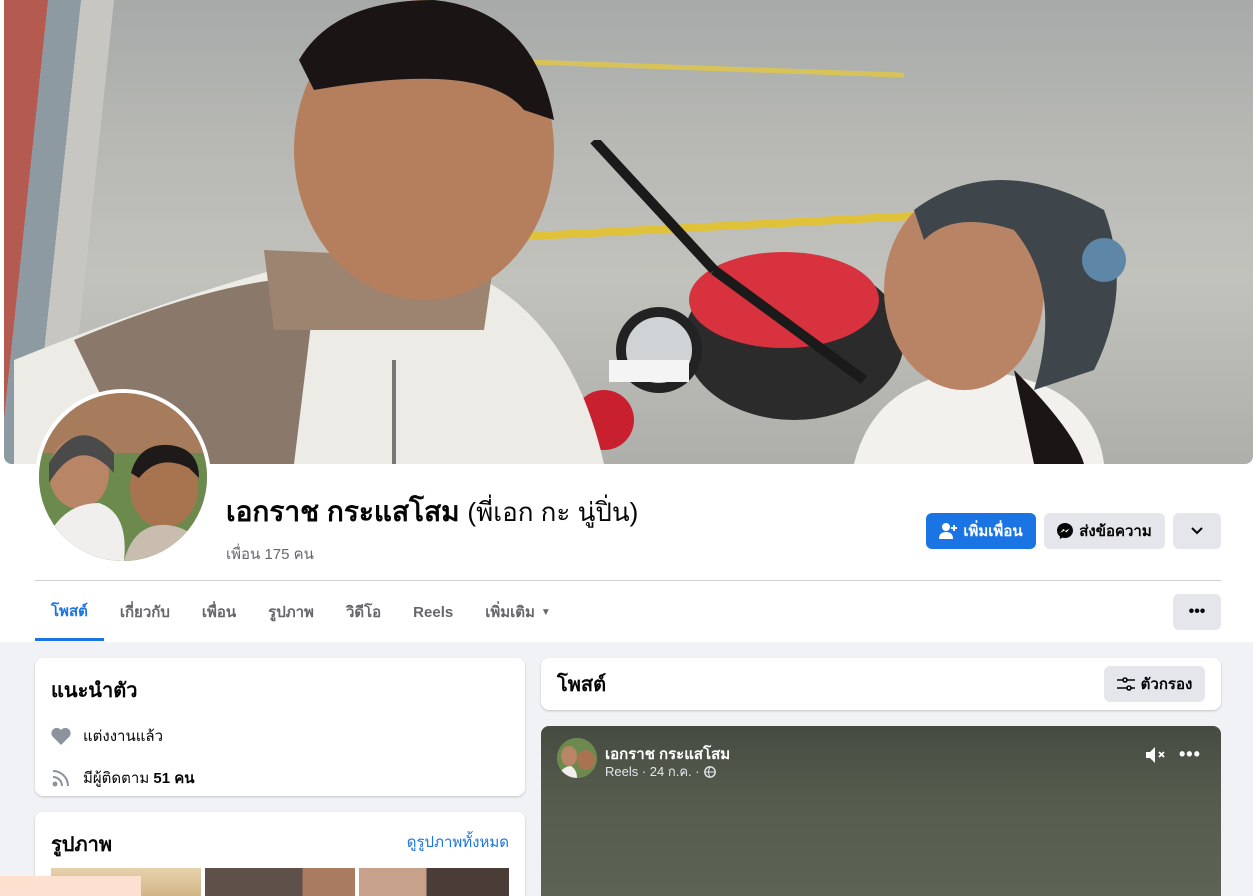  I want to click on post-author-avatar, so click(577, 758).